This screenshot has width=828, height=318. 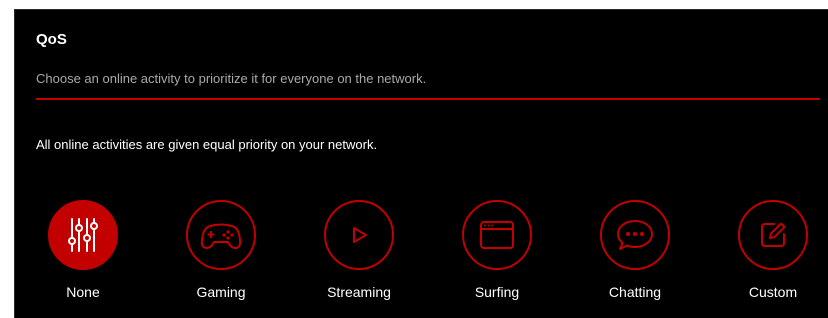 I want to click on activity-surfing-label: Surfing, so click(x=497, y=292).